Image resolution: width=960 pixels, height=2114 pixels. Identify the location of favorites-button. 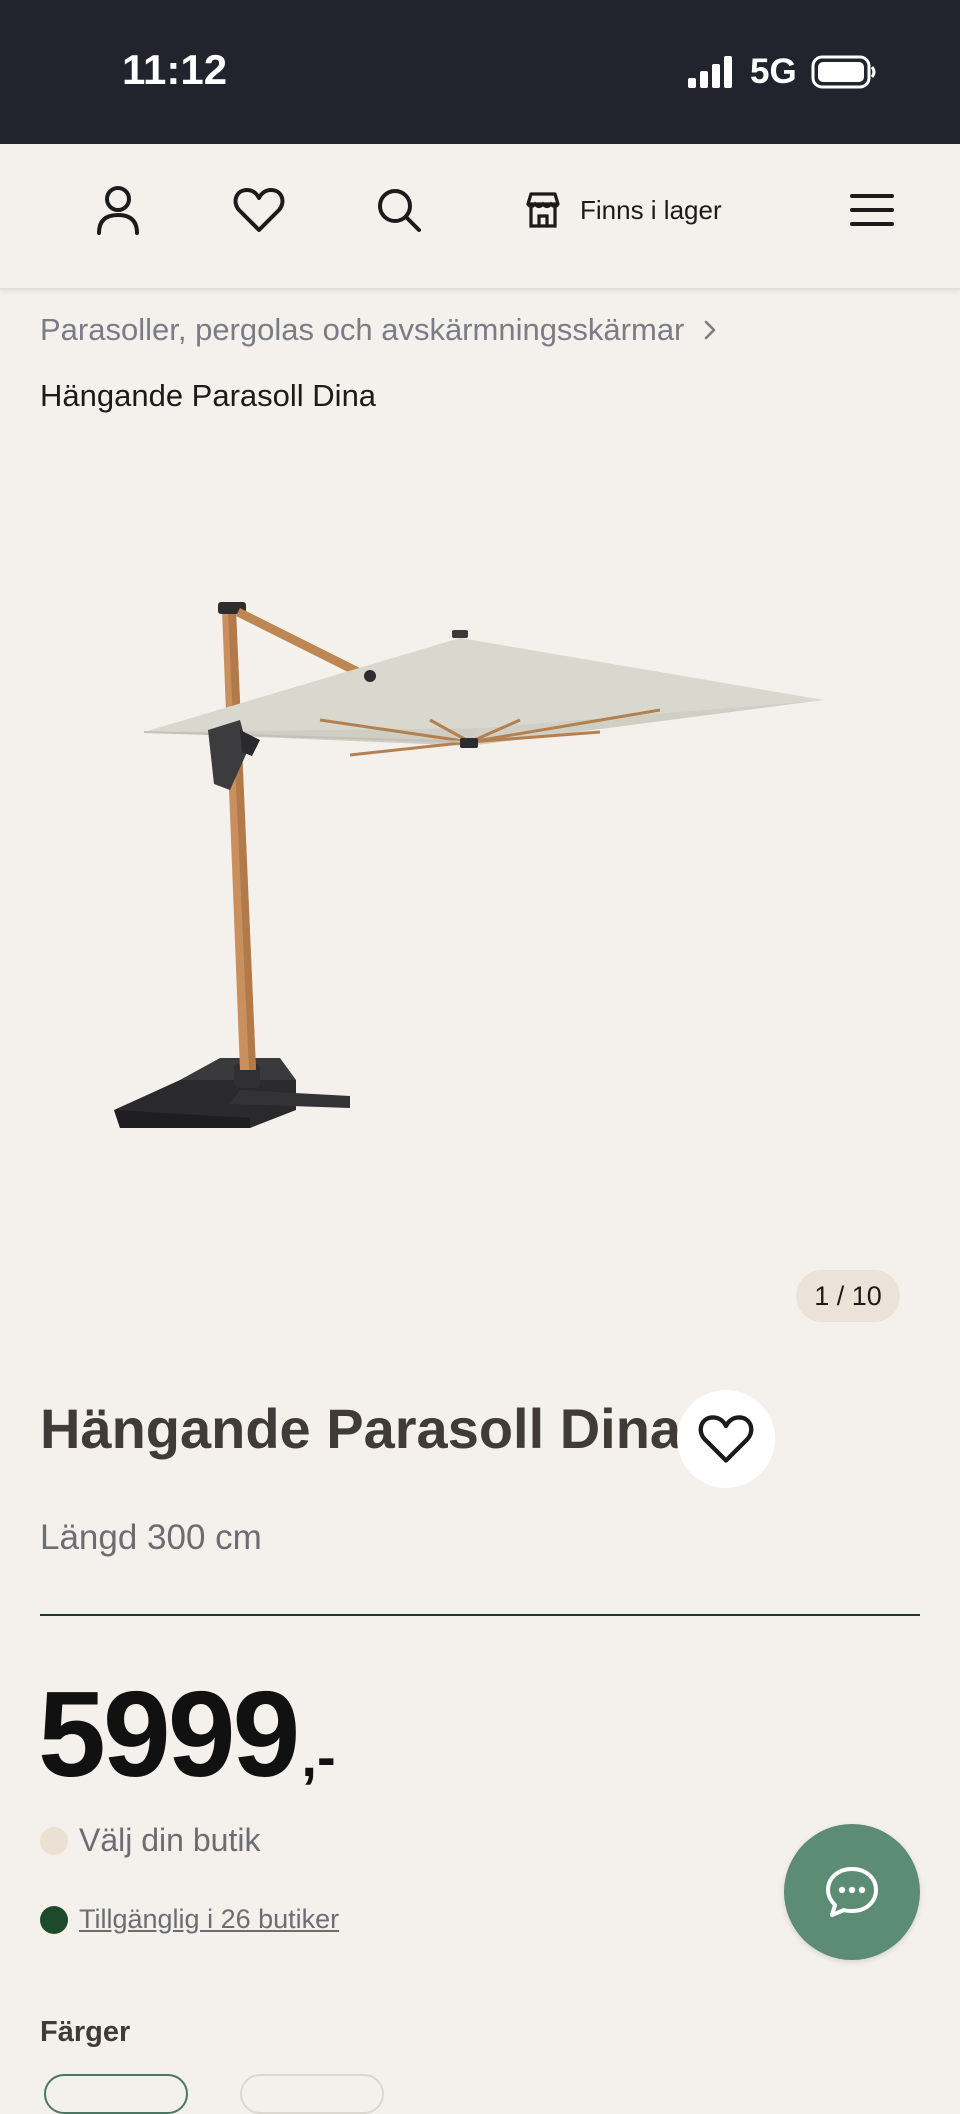
(259, 210).